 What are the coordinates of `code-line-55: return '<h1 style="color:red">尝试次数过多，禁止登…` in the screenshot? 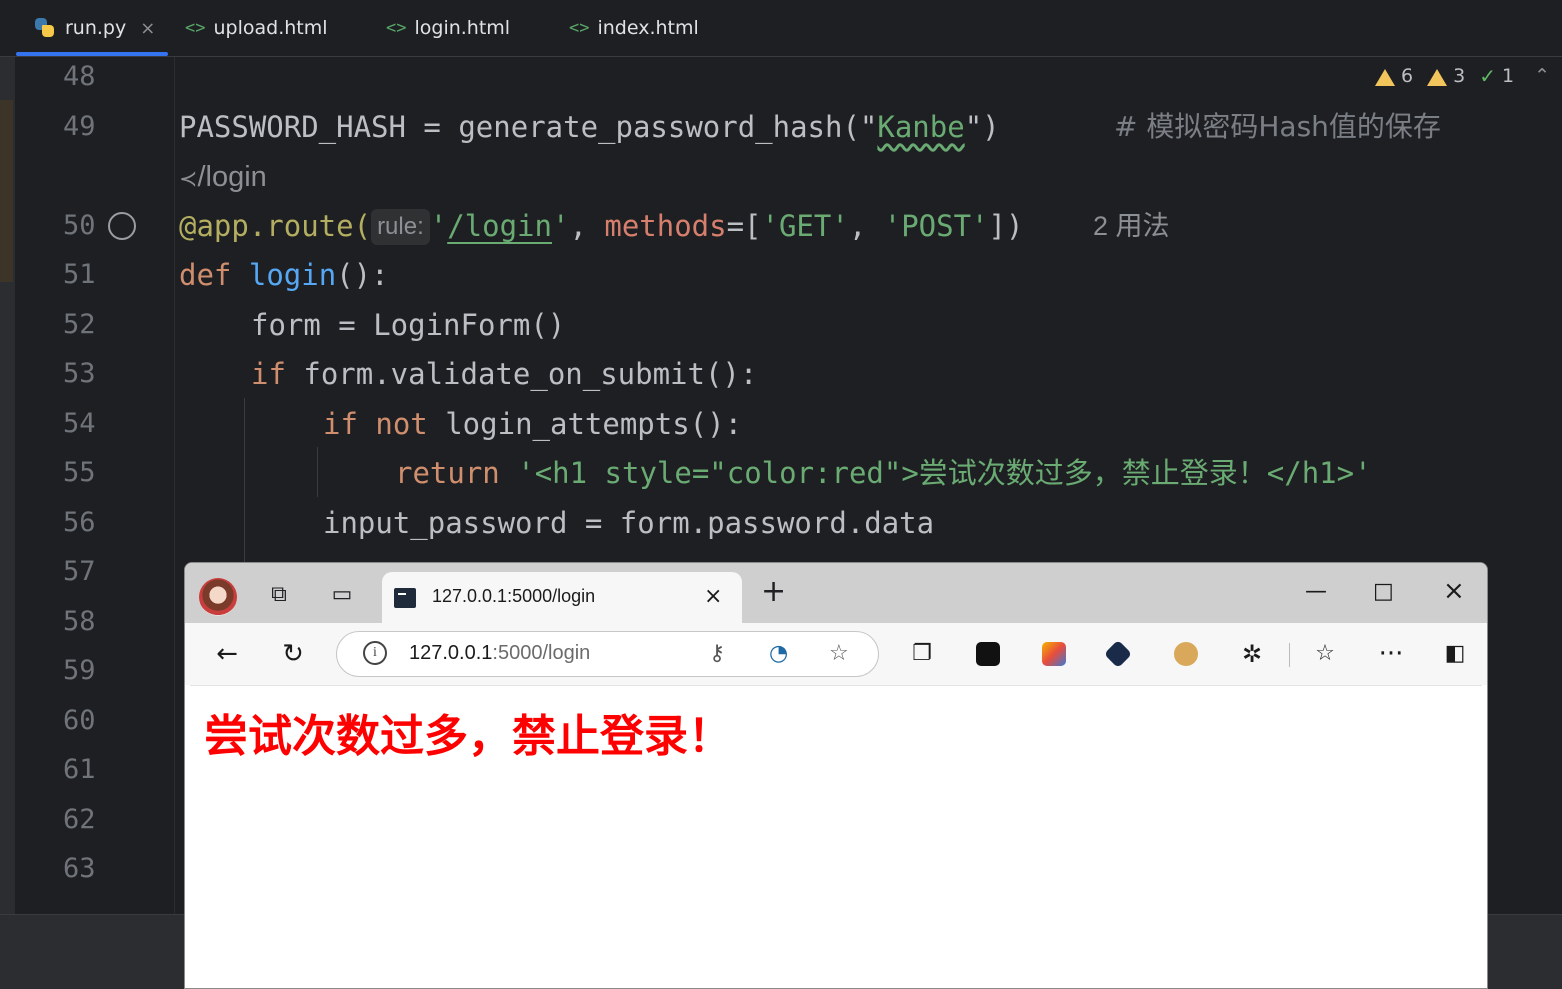 It's located at (883, 473).